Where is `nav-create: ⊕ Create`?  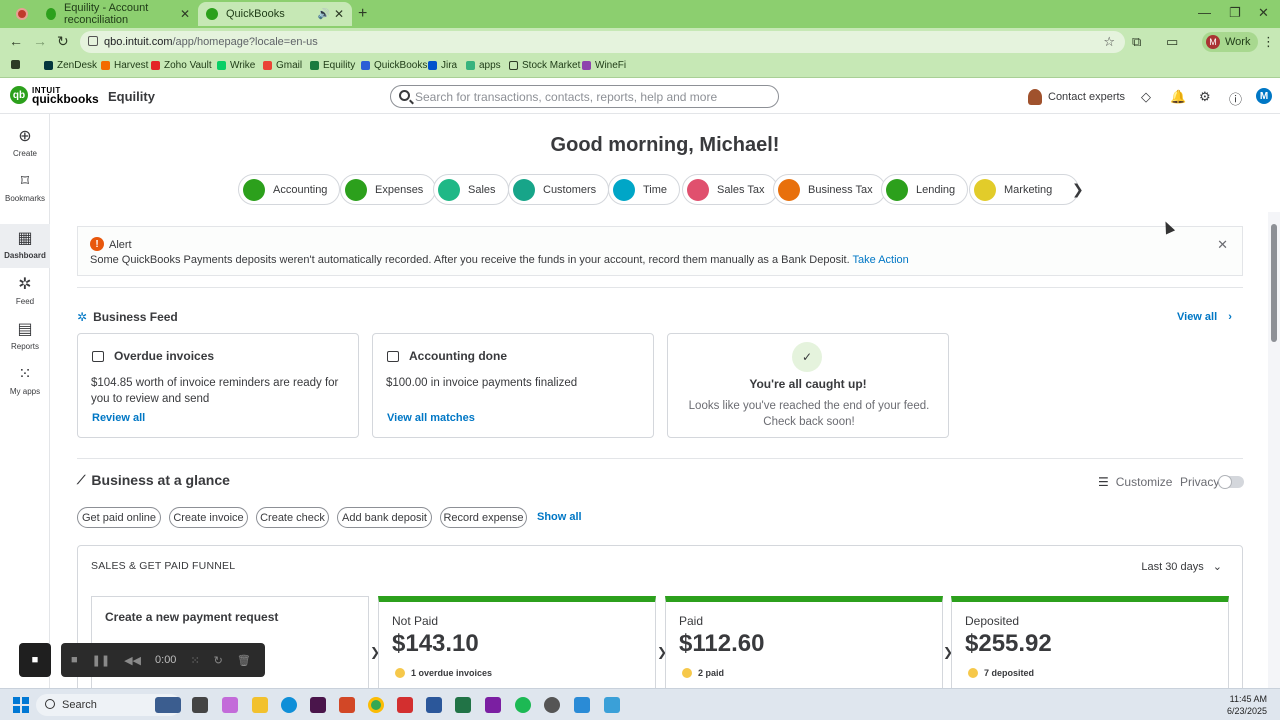 nav-create: ⊕ Create is located at coordinates (25, 146).